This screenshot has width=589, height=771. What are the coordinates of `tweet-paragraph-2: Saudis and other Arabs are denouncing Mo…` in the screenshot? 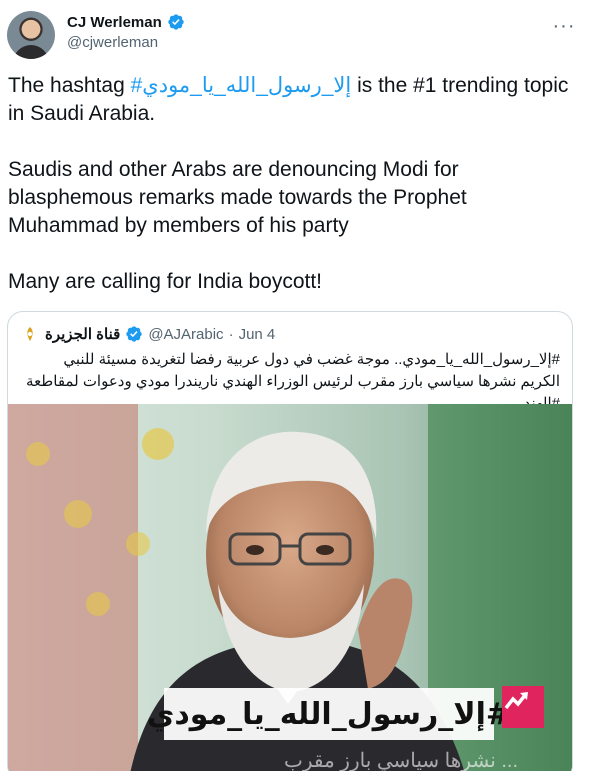 It's located at (237, 197).